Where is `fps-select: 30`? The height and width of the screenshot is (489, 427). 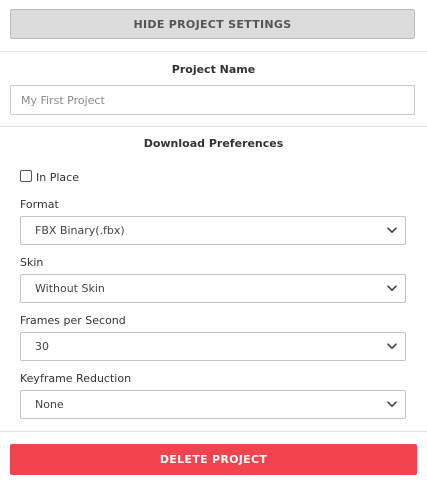 fps-select: 30 is located at coordinates (213, 346).